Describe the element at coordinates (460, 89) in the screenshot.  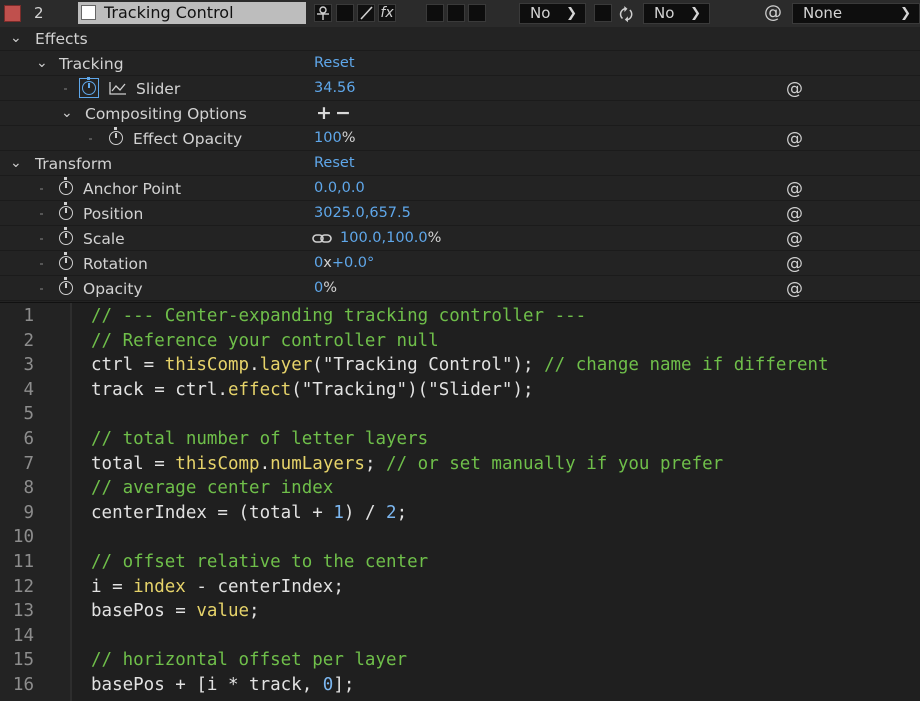
I see `slider-property-row: Slider 34.56 @` at that location.